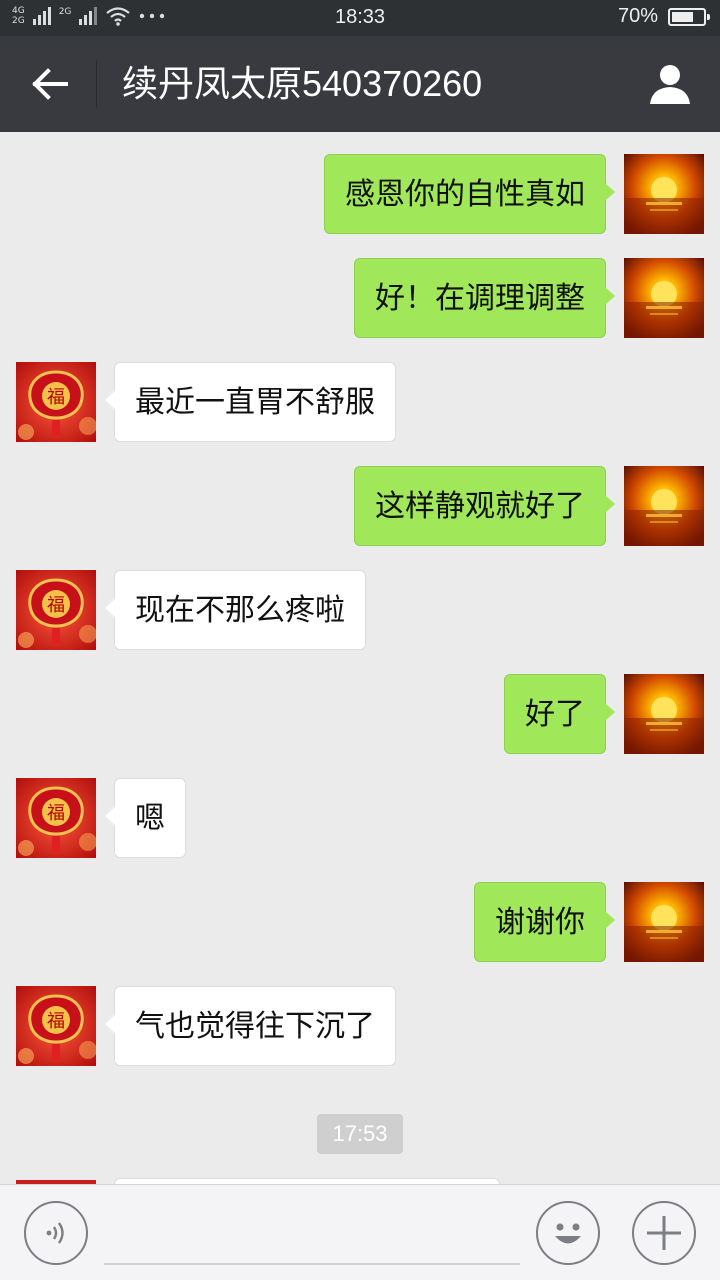 The width and height of the screenshot is (720, 1280). I want to click on message-row: 谢谢你, so click(360, 922).